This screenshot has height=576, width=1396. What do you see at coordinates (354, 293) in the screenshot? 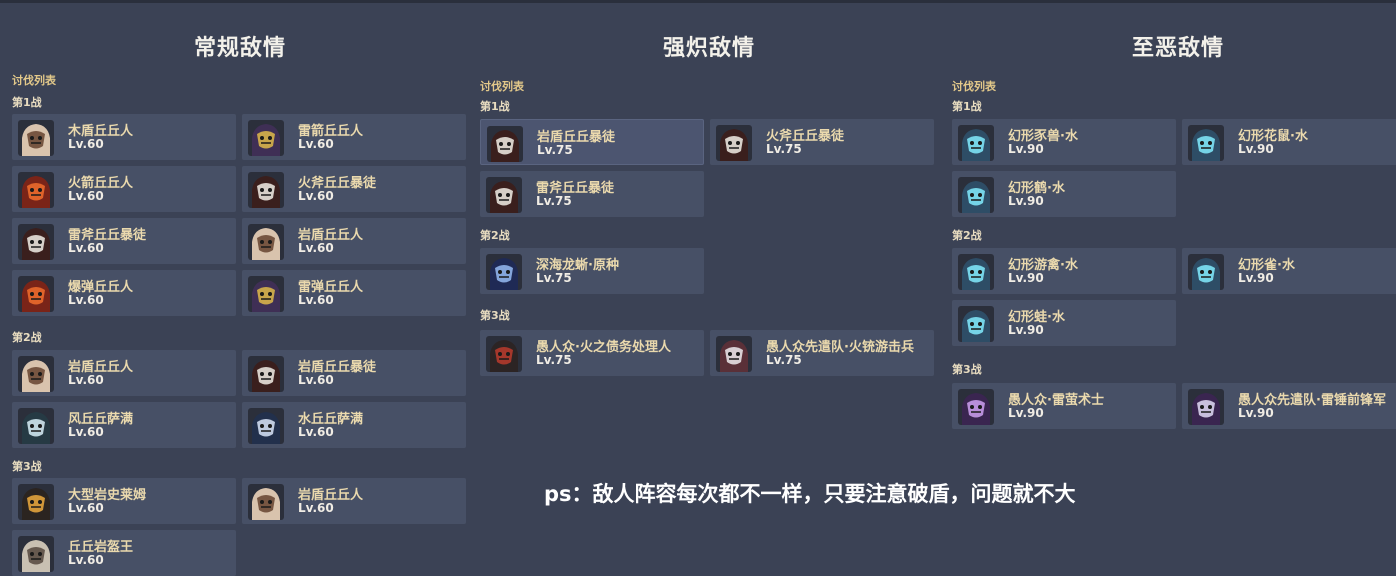
I see `enemy-card: 雷弹丘丘人 Lv.60` at bounding box center [354, 293].